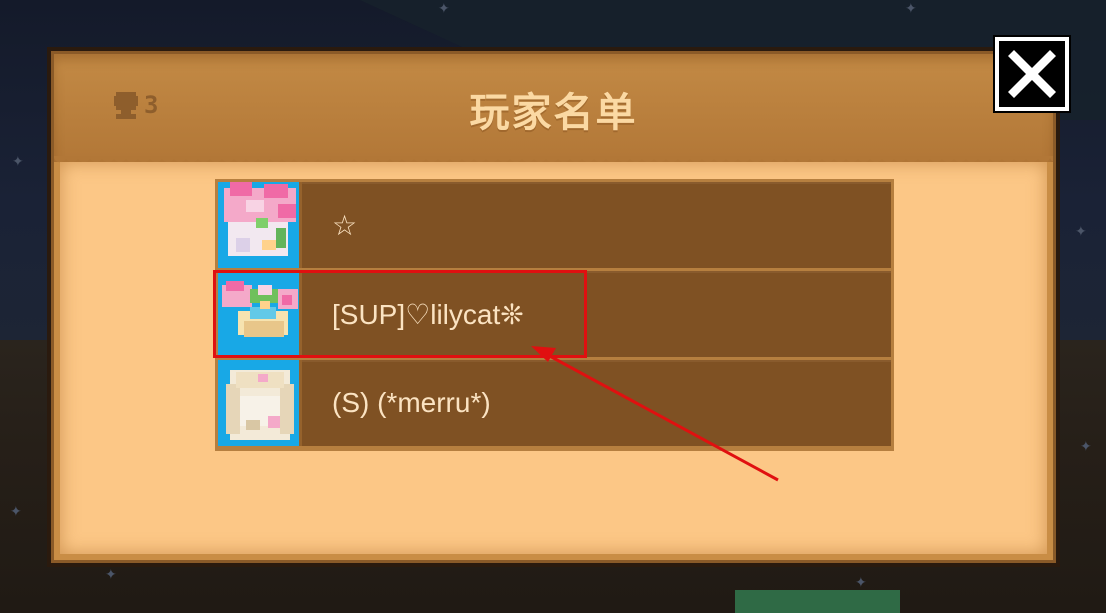 This screenshot has width=1106, height=613. I want to click on player-name-cell: (S) (*merru*), so click(596, 403).